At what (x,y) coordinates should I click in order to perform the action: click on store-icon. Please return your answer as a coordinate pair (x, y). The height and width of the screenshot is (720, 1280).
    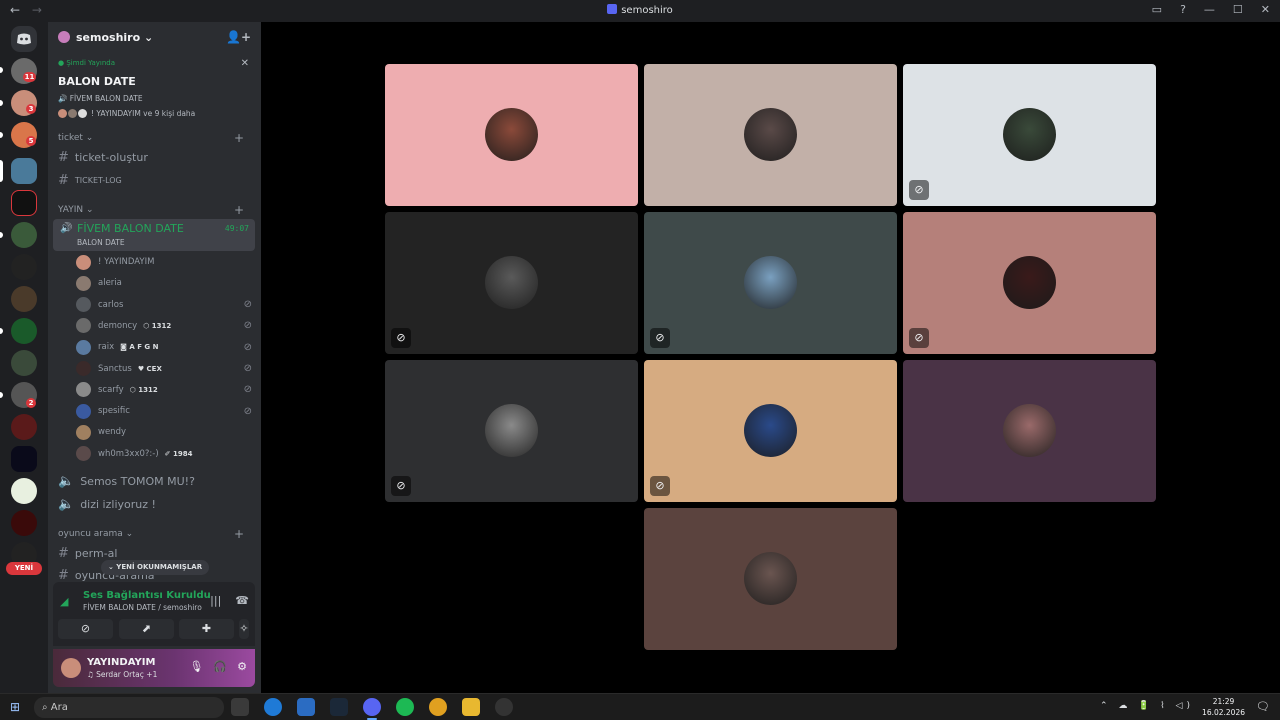
    Looking at the image, I should click on (306, 707).